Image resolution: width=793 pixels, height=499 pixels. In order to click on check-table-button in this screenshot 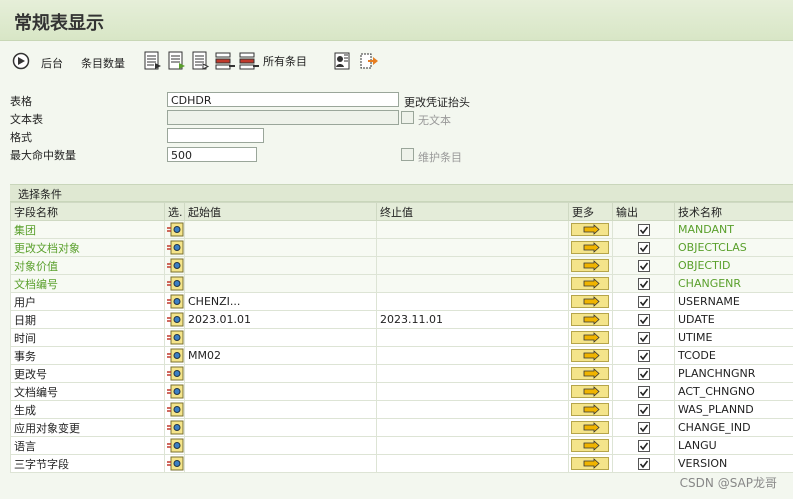, I will do `click(177, 61)`.